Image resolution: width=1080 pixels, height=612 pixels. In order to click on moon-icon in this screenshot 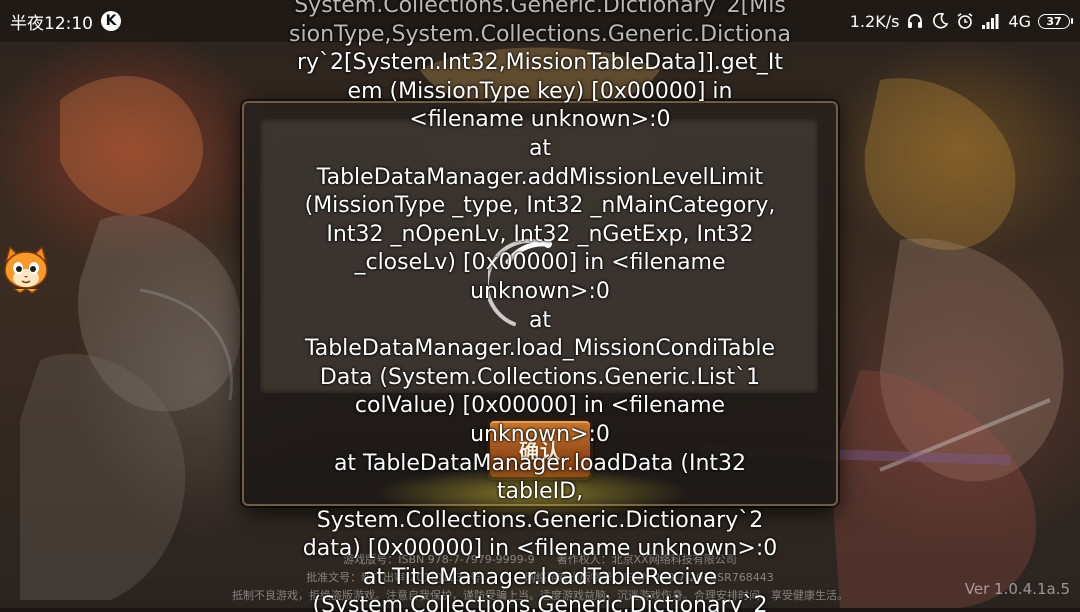, I will do `click(941, 20)`.